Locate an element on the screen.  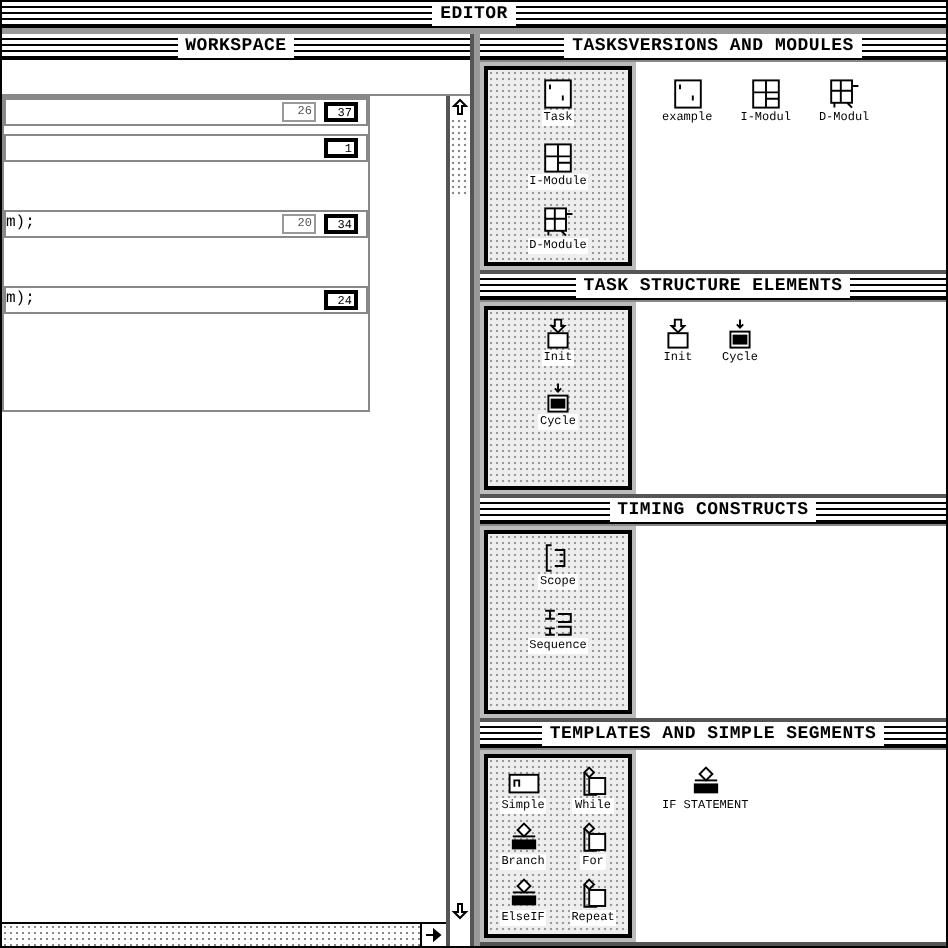
down-arrow-icon is located at coordinates (460, 911).